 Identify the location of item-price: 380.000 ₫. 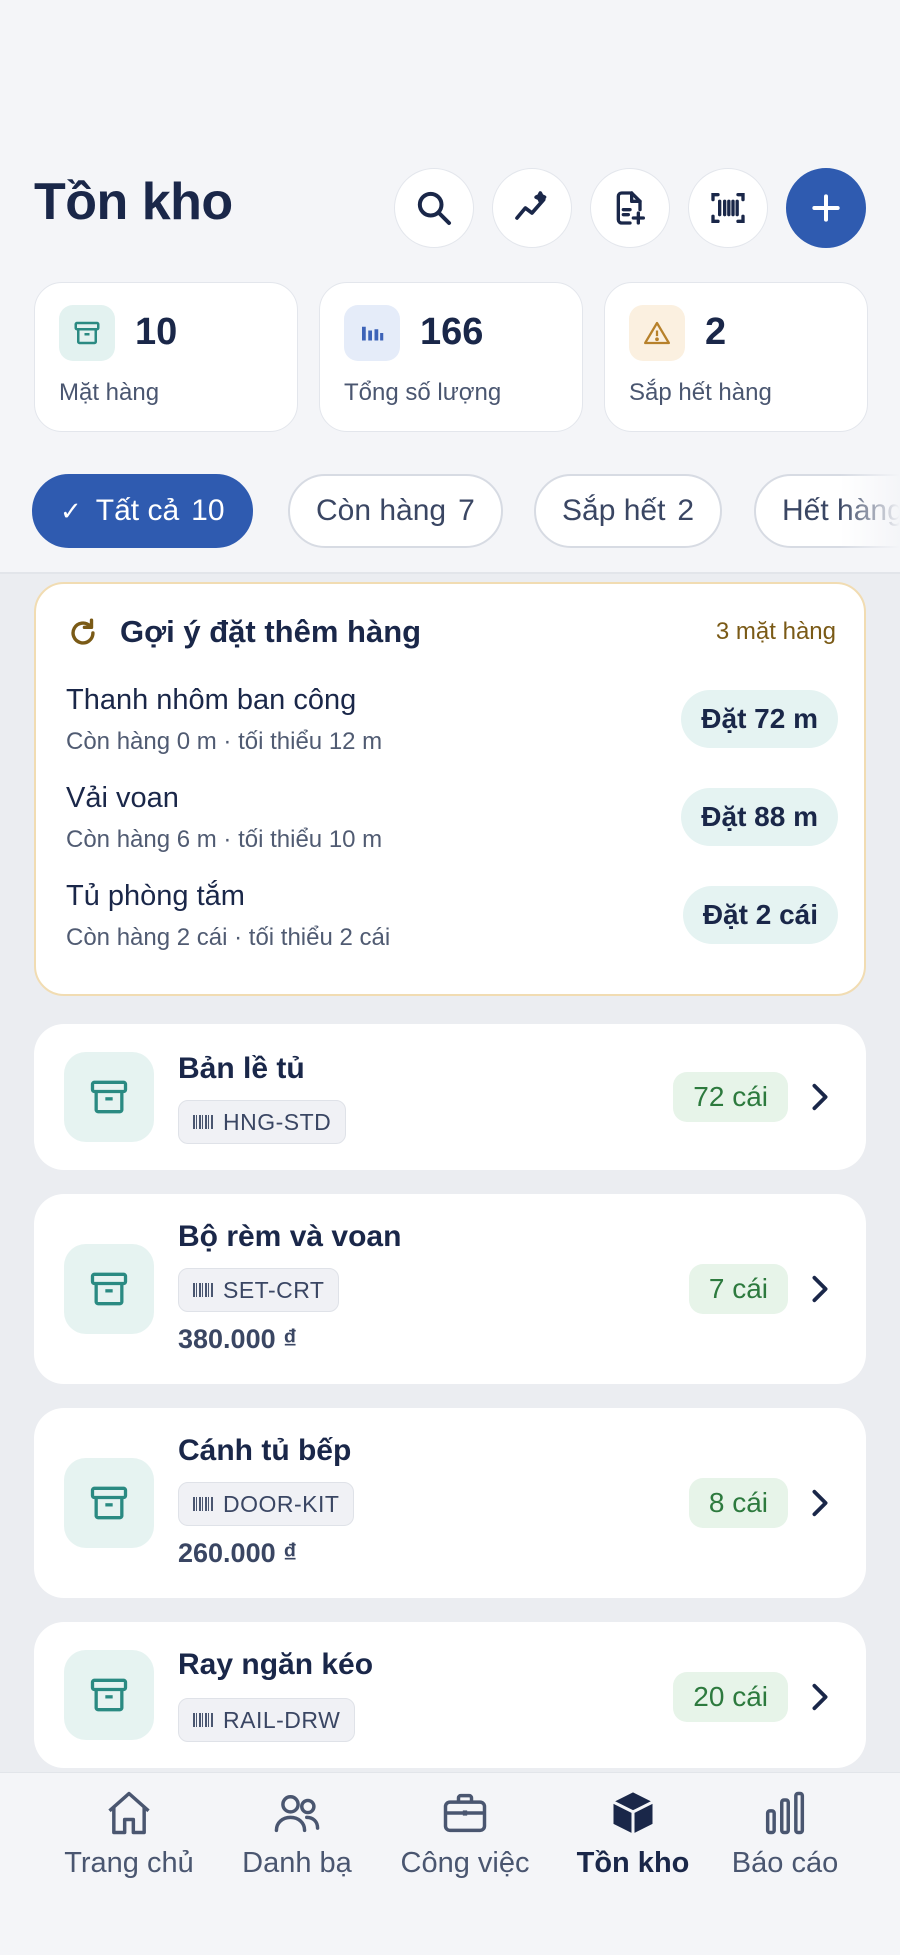
(237, 1339).